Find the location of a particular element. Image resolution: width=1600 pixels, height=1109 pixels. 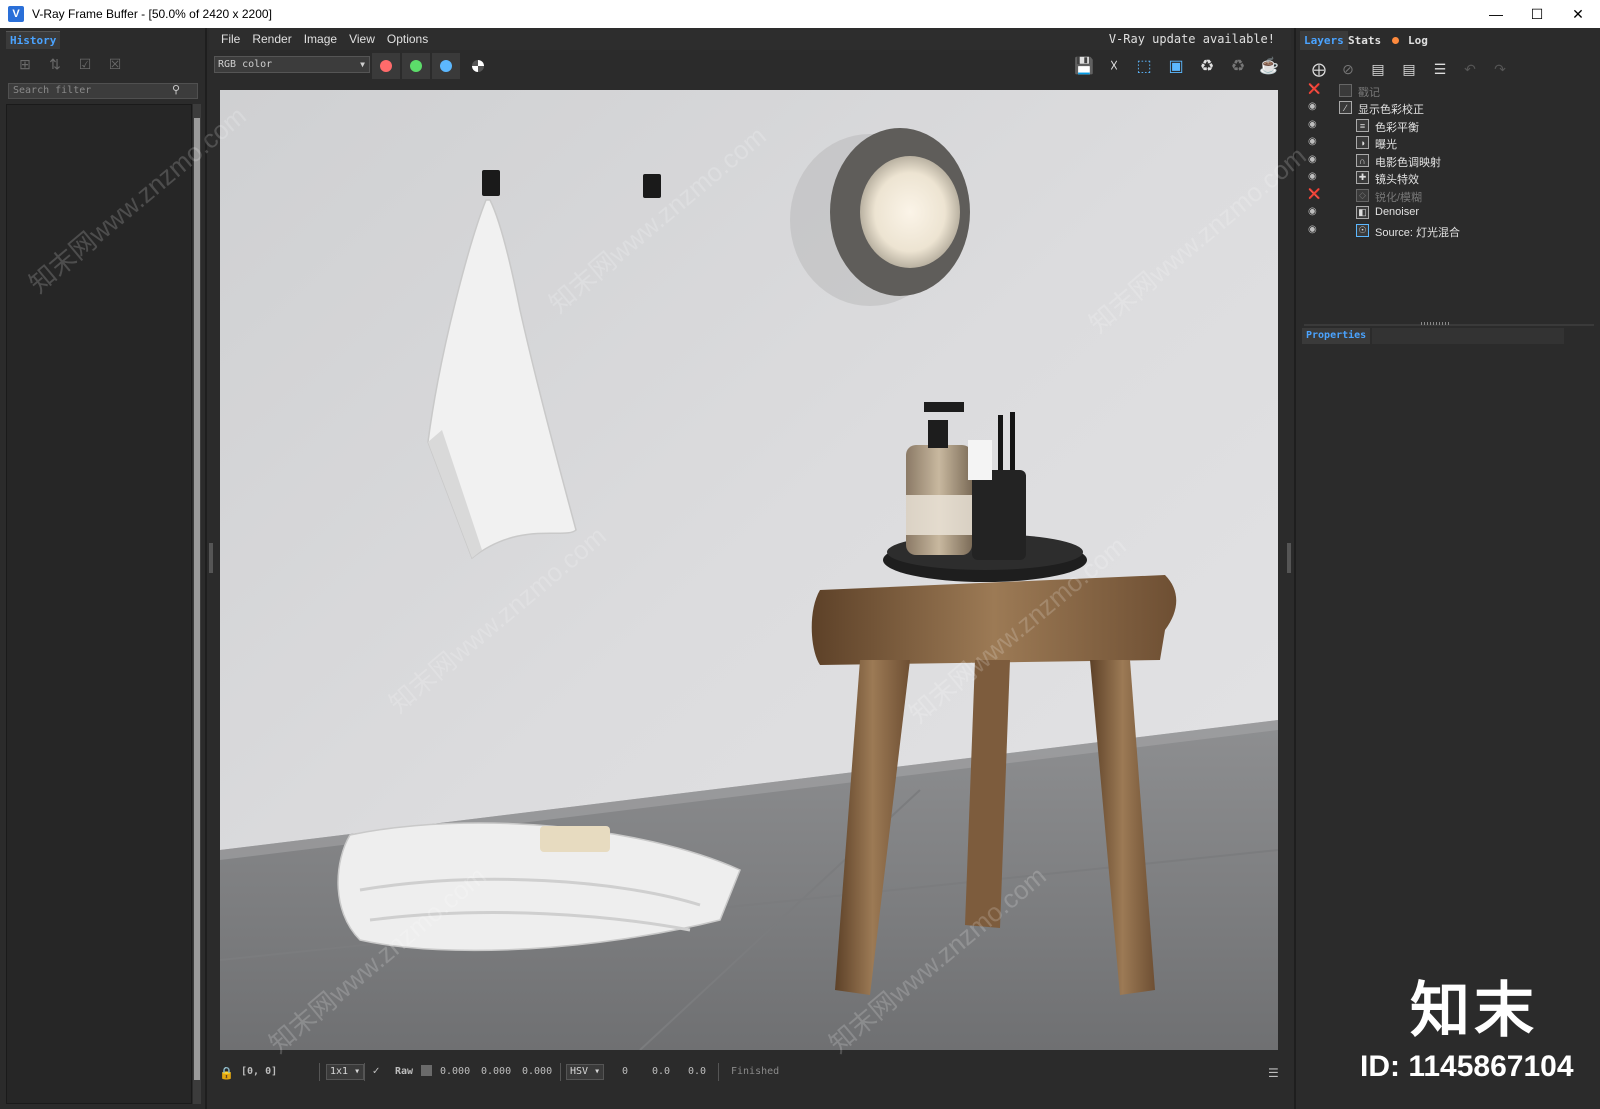

menu-image: Image is located at coordinates (320, 39).